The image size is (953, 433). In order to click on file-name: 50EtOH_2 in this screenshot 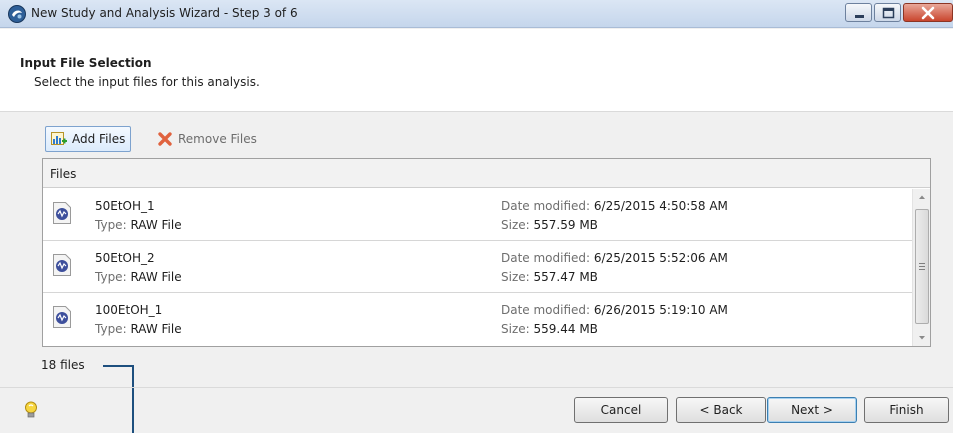, I will do `click(125, 258)`.